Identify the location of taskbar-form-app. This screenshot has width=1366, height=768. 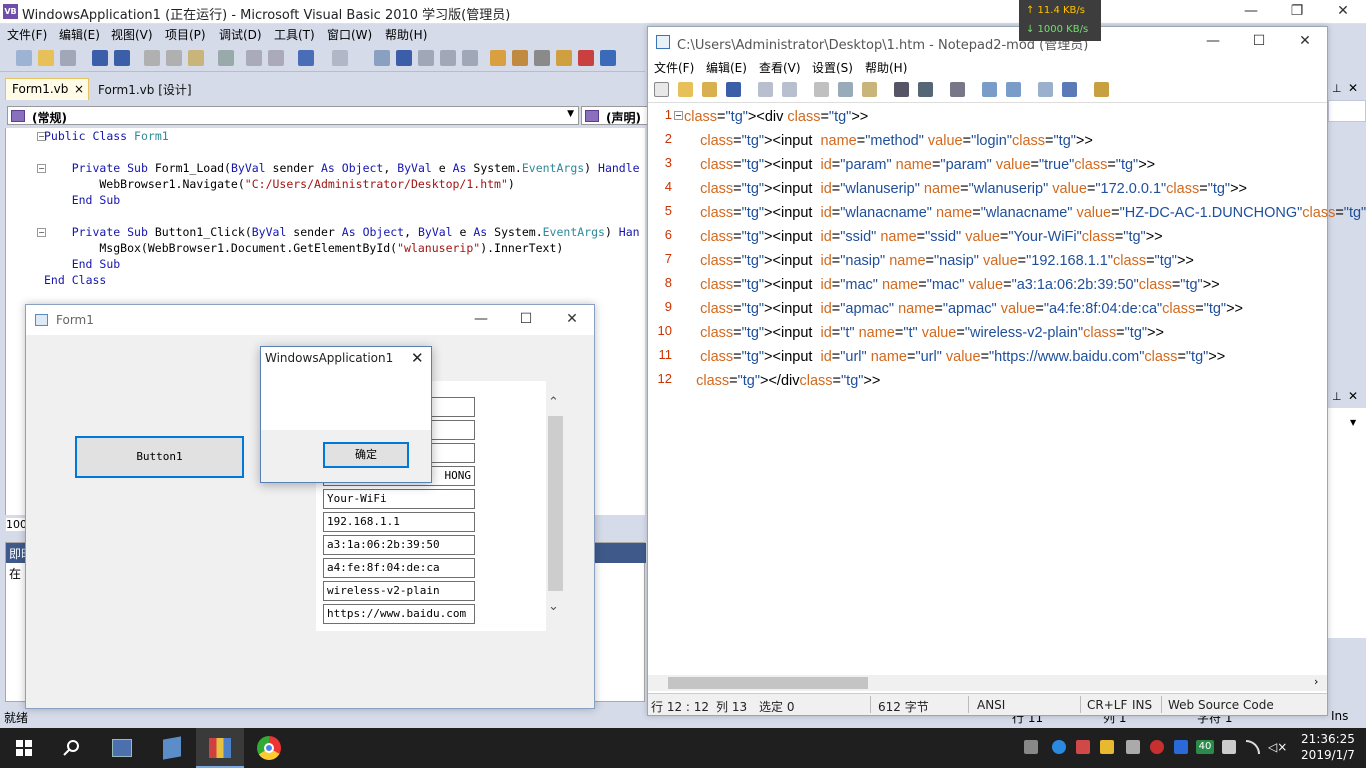
(220, 748).